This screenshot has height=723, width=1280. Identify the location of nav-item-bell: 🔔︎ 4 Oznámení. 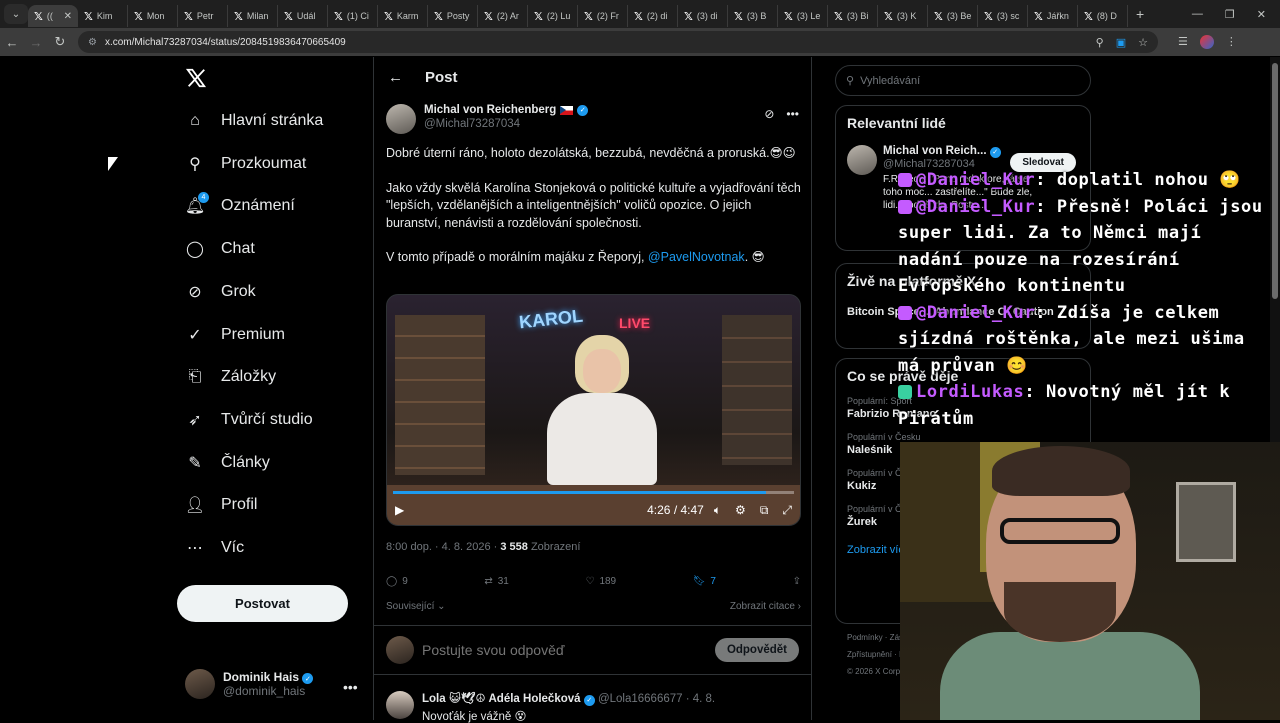
(240, 204).